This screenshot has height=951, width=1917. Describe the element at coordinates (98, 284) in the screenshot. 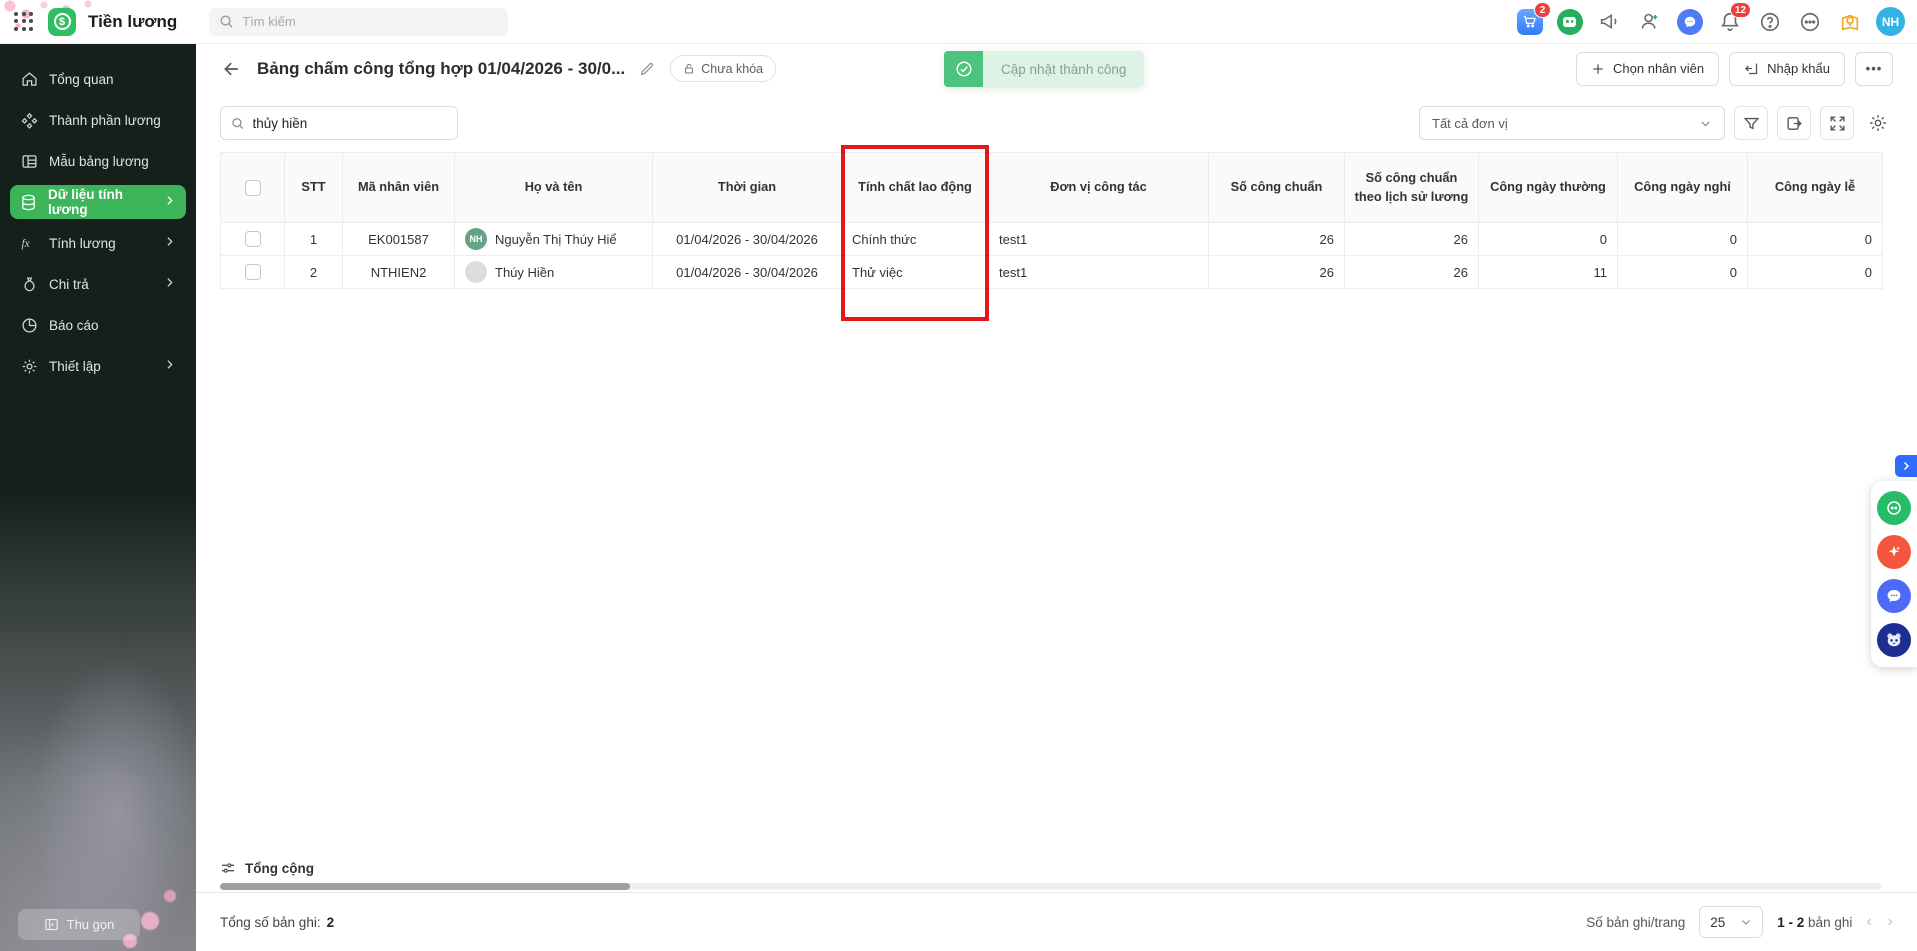

I see `sidebar-item-chi-tra: Chi trả` at that location.